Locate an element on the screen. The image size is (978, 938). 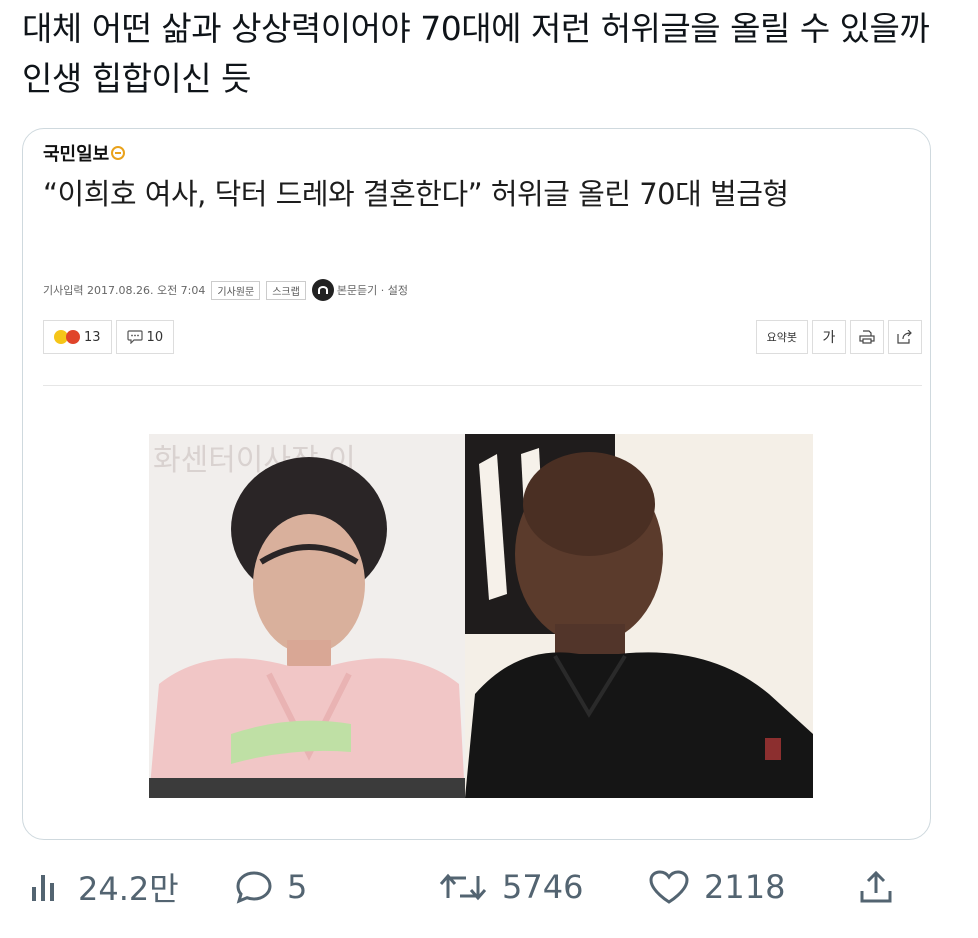
share-icon is located at coordinates (904, 337).